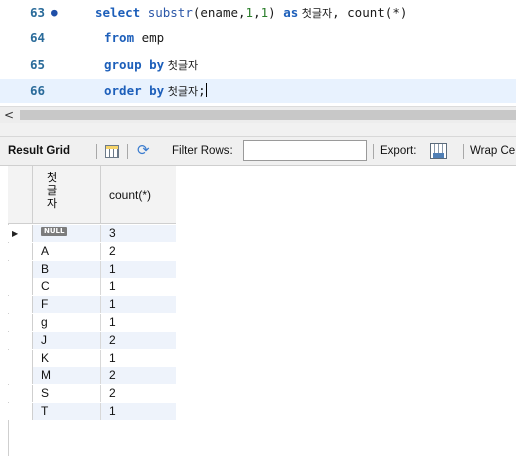  I want to click on table-row: K1, so click(92, 358).